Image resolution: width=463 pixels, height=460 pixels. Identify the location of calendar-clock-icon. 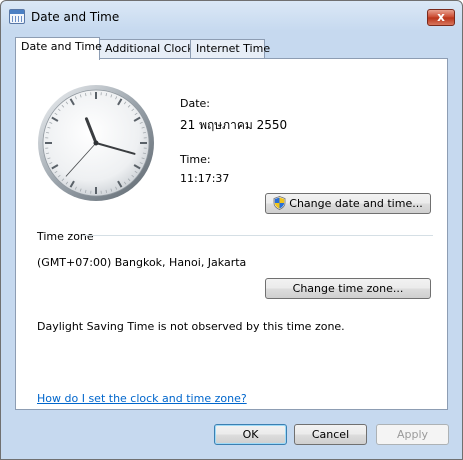
(17, 16).